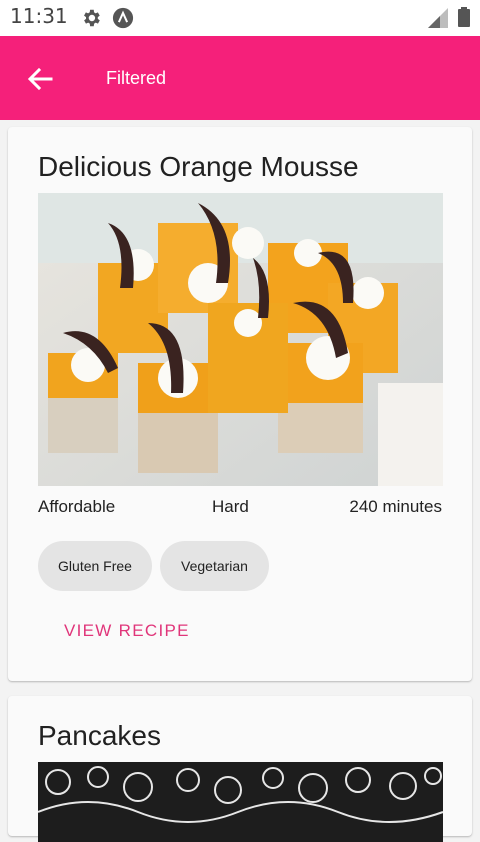  I want to click on affordability-label: Affordable, so click(77, 506).